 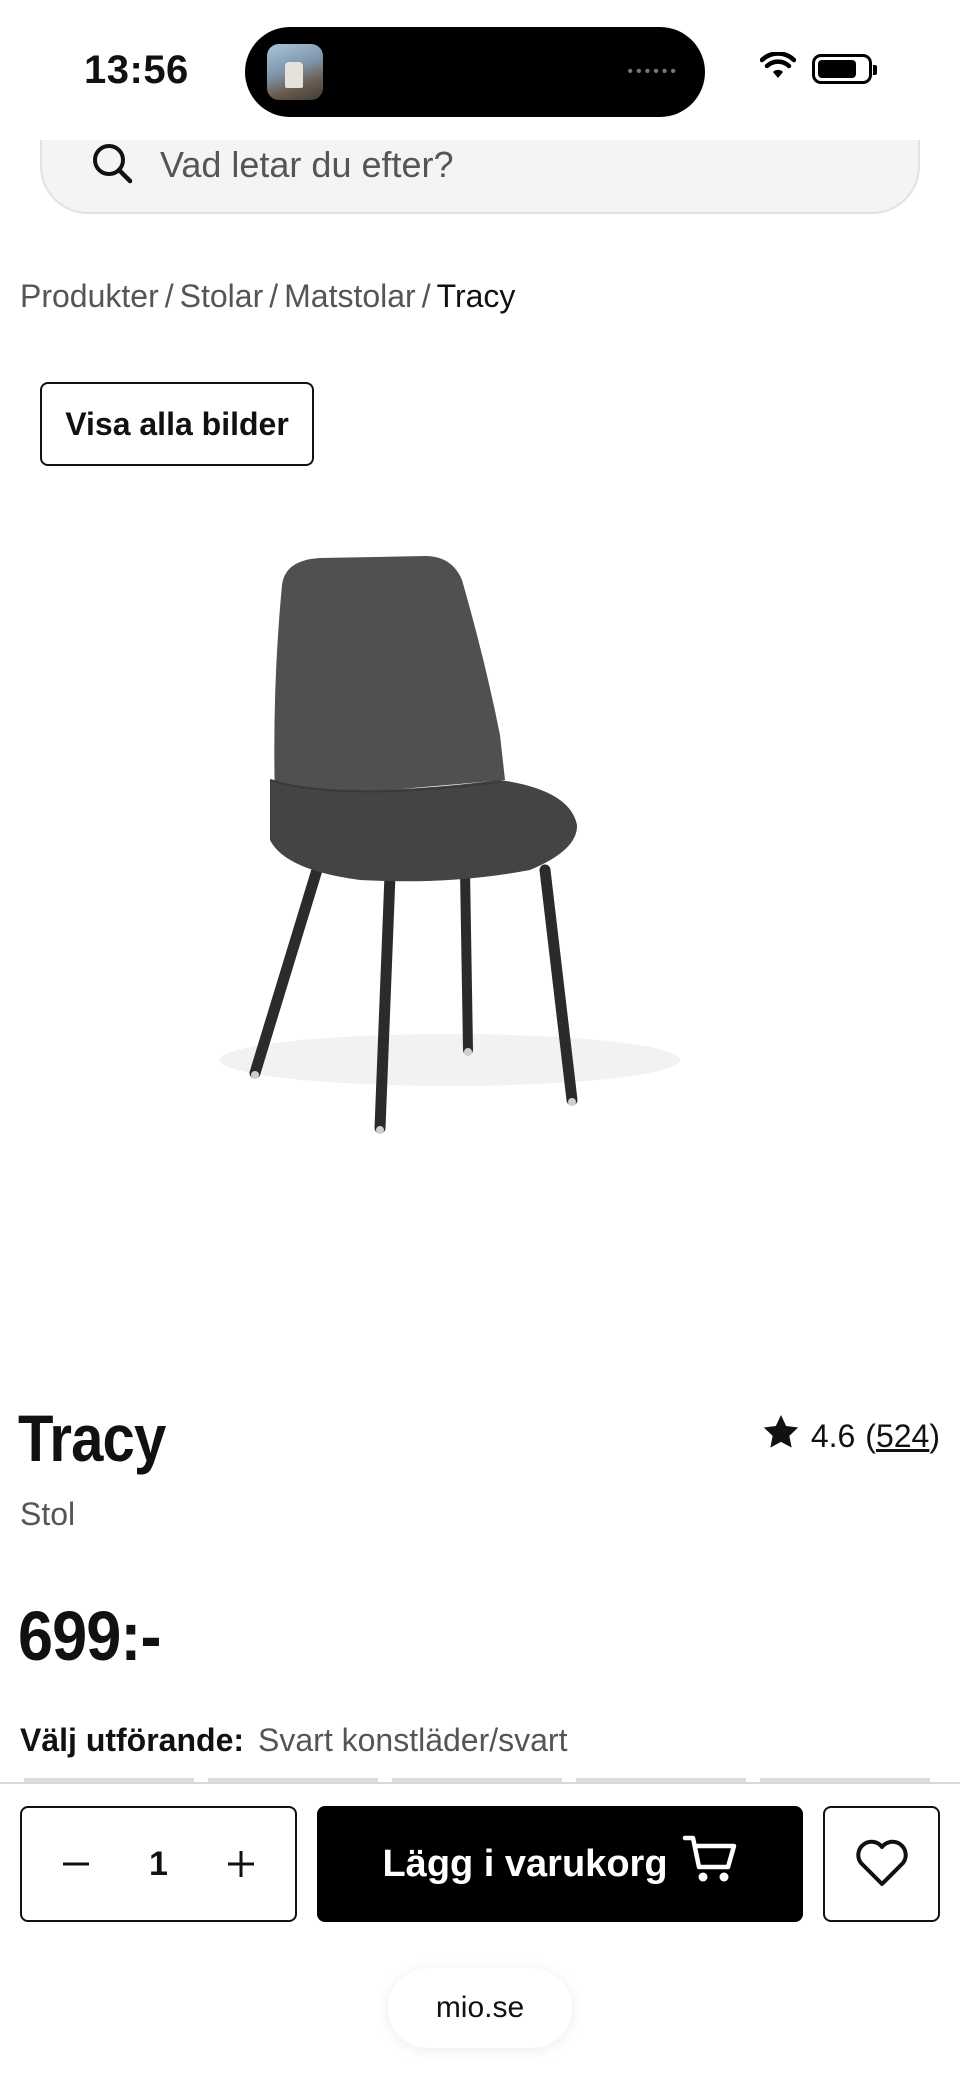 I want to click on breadcrumb-link-stolar: Stolar, so click(x=222, y=296).